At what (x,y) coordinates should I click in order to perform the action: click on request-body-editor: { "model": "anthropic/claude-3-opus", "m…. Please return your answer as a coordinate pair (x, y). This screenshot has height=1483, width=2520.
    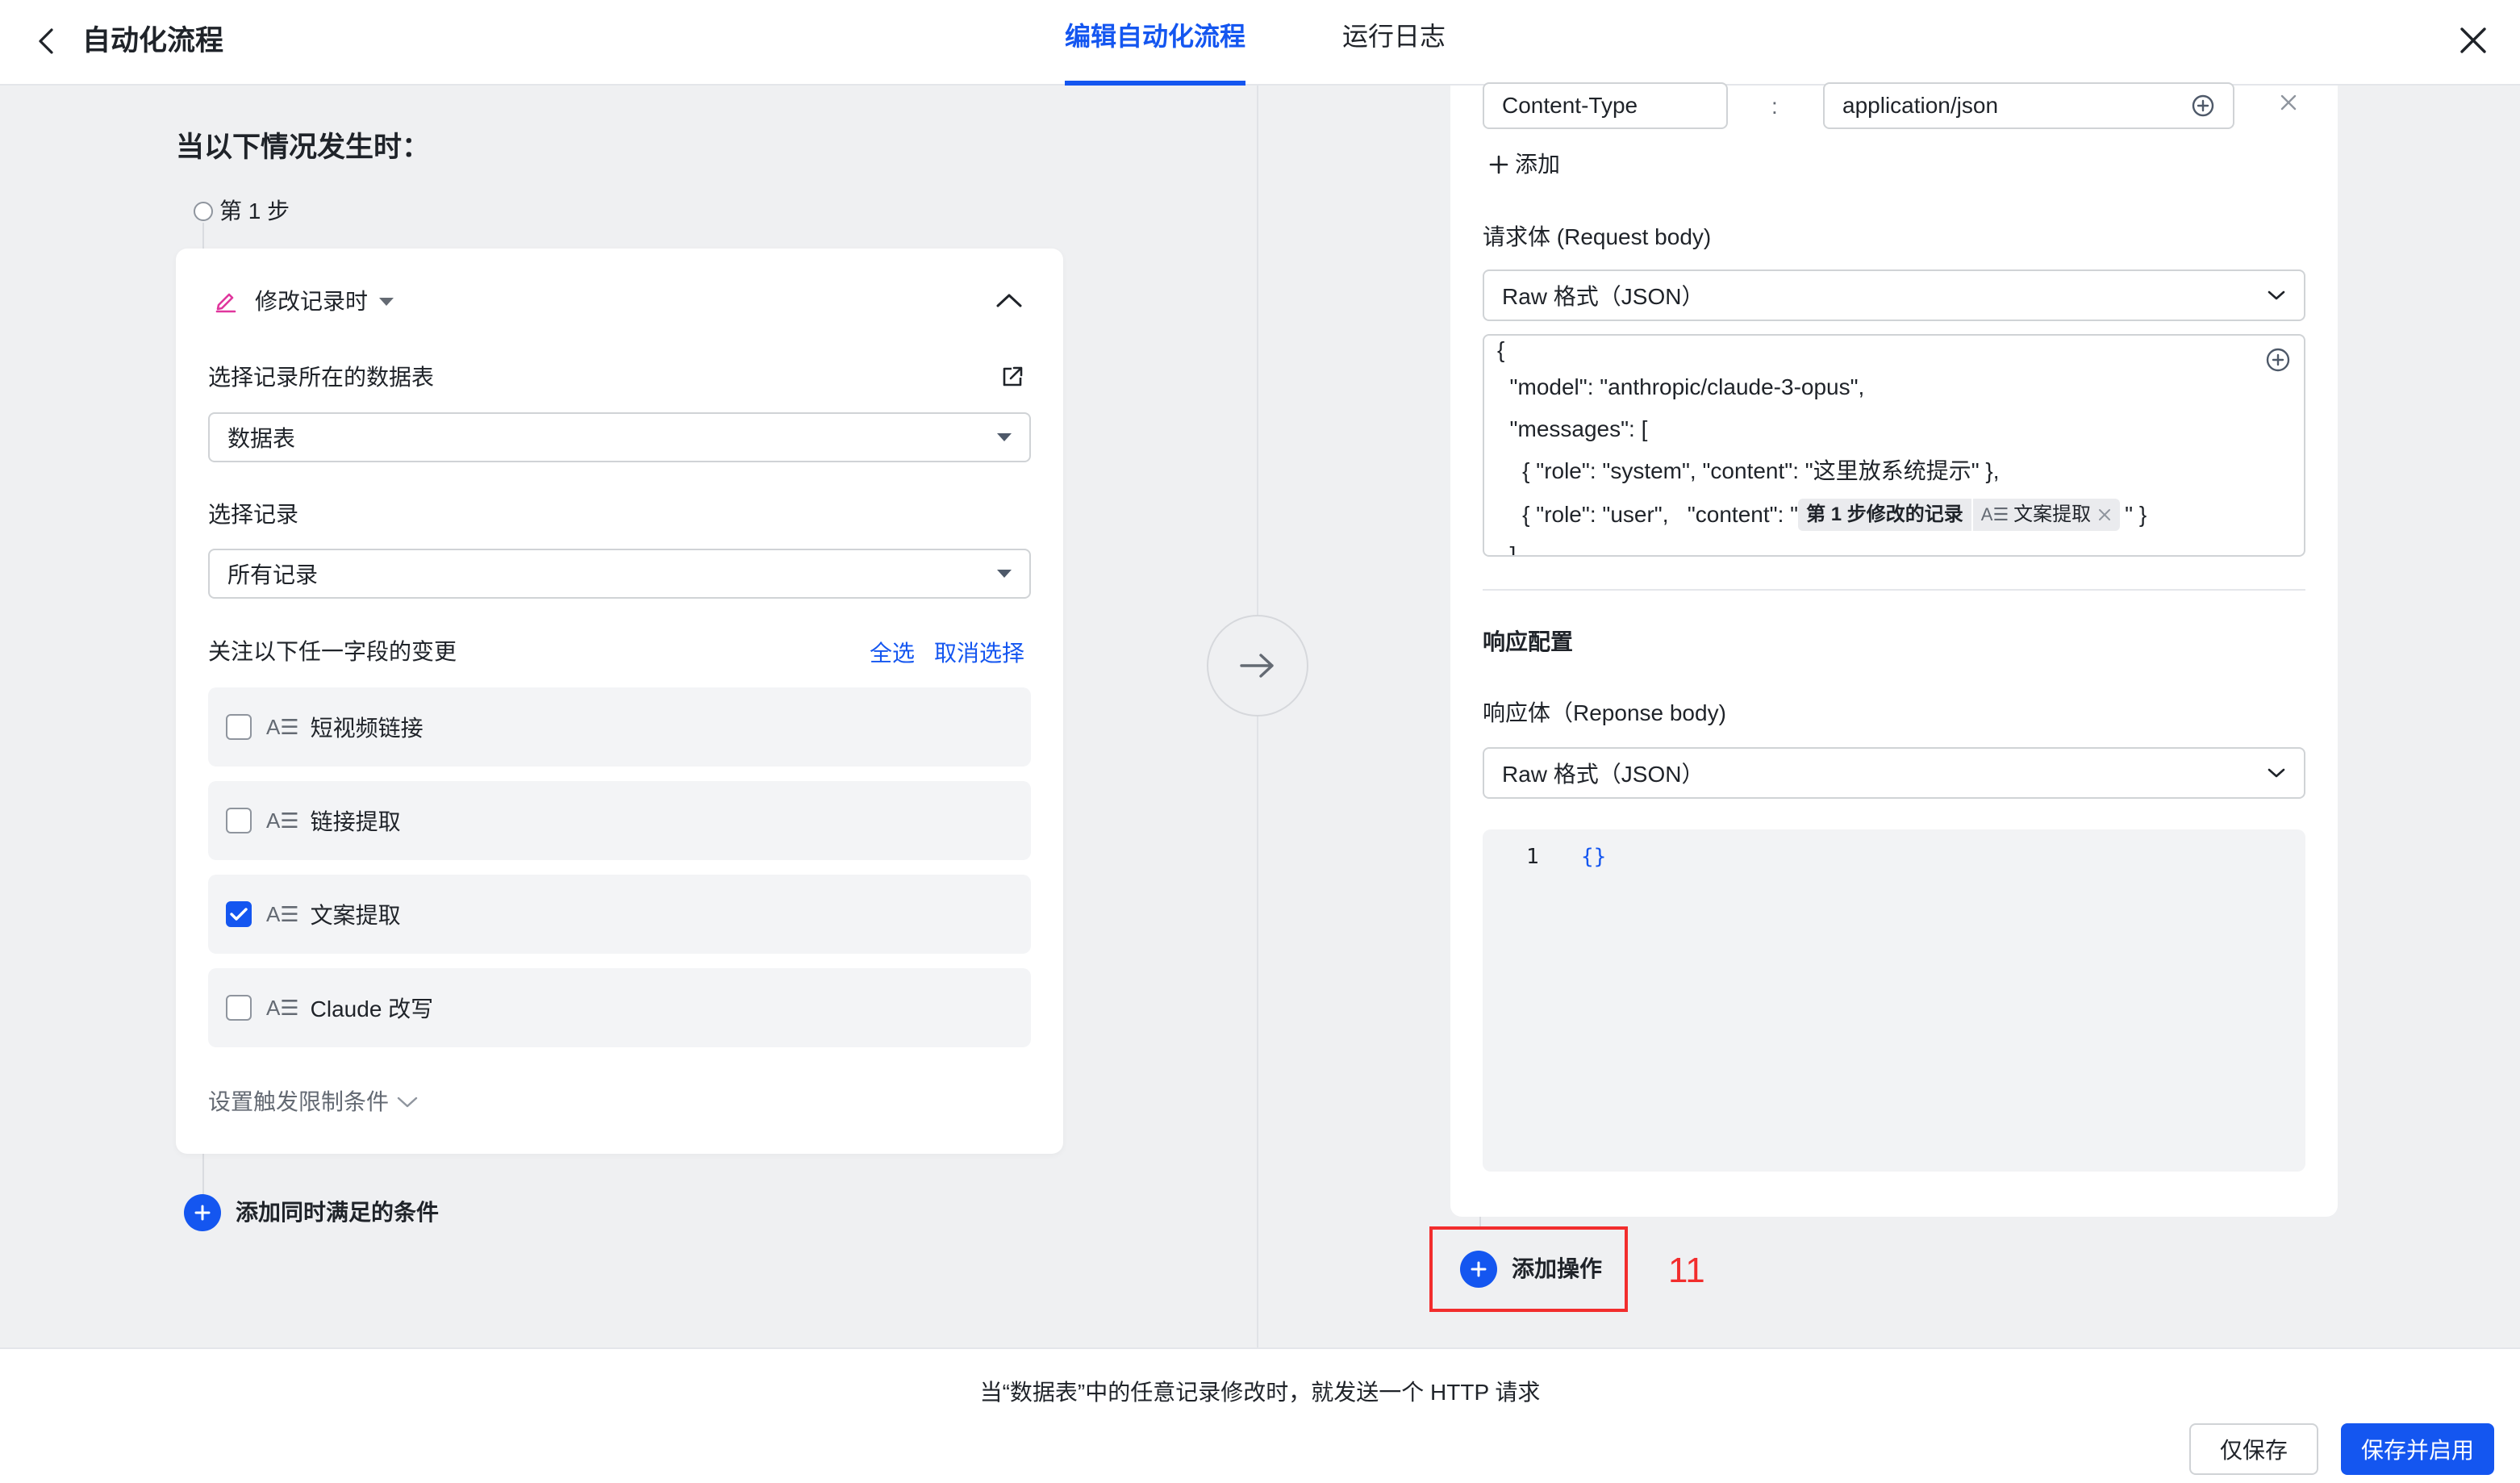
    Looking at the image, I should click on (1894, 445).